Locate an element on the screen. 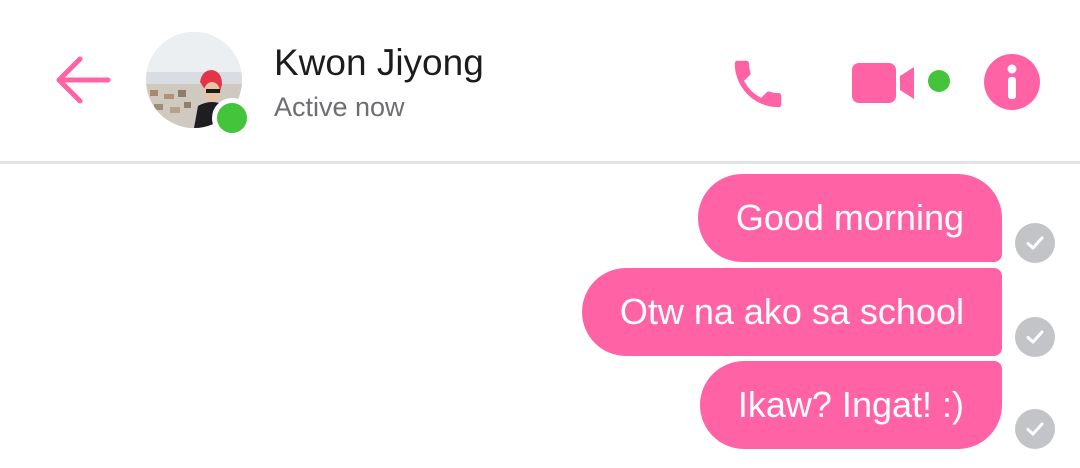  message-text: Good morning is located at coordinates (849, 217).